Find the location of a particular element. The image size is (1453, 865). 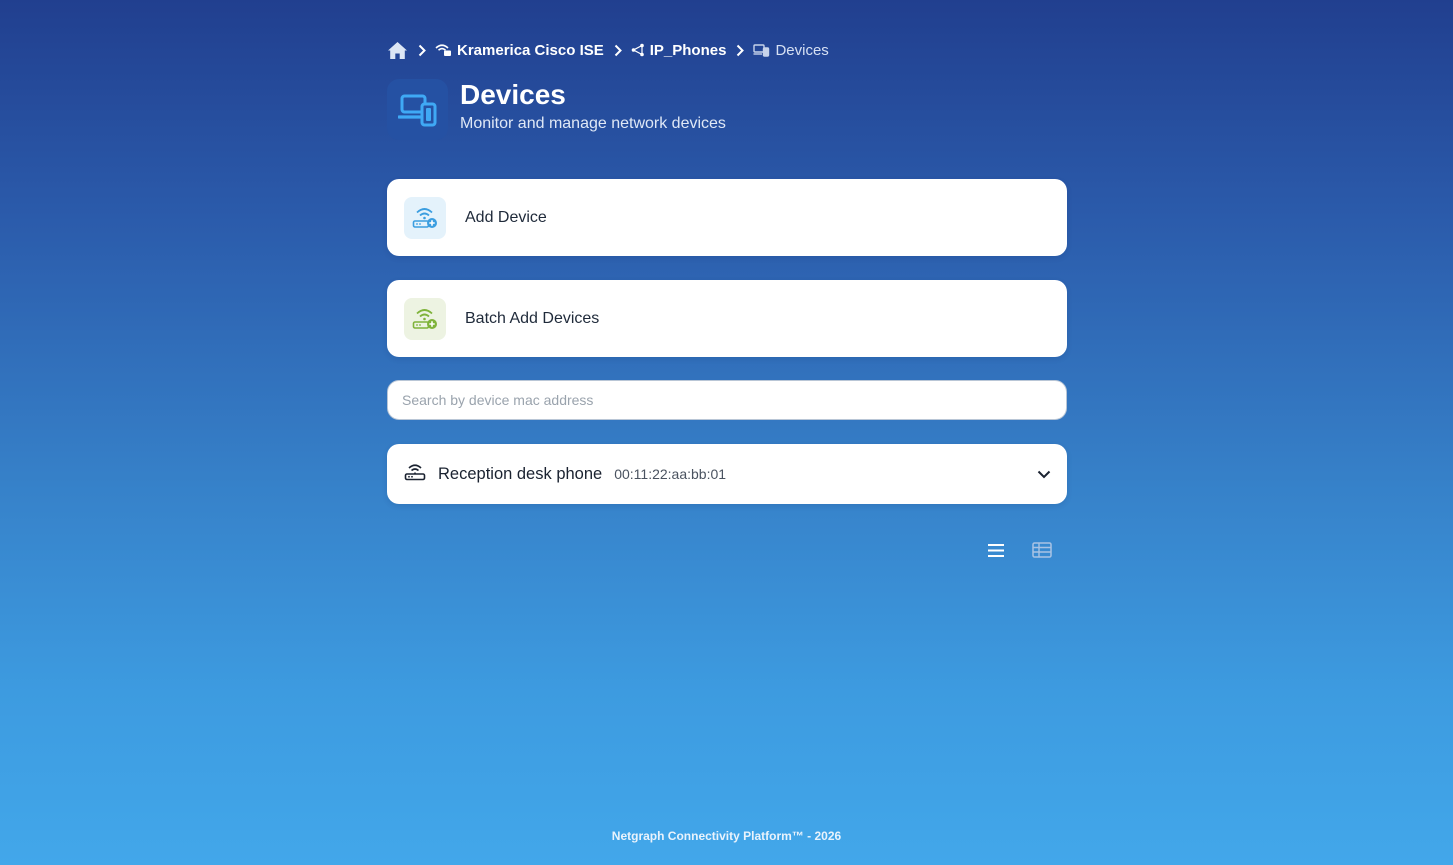

breadcrumb: Kramerica Cisco ISE IP_Phones Devices is located at coordinates (608, 50).